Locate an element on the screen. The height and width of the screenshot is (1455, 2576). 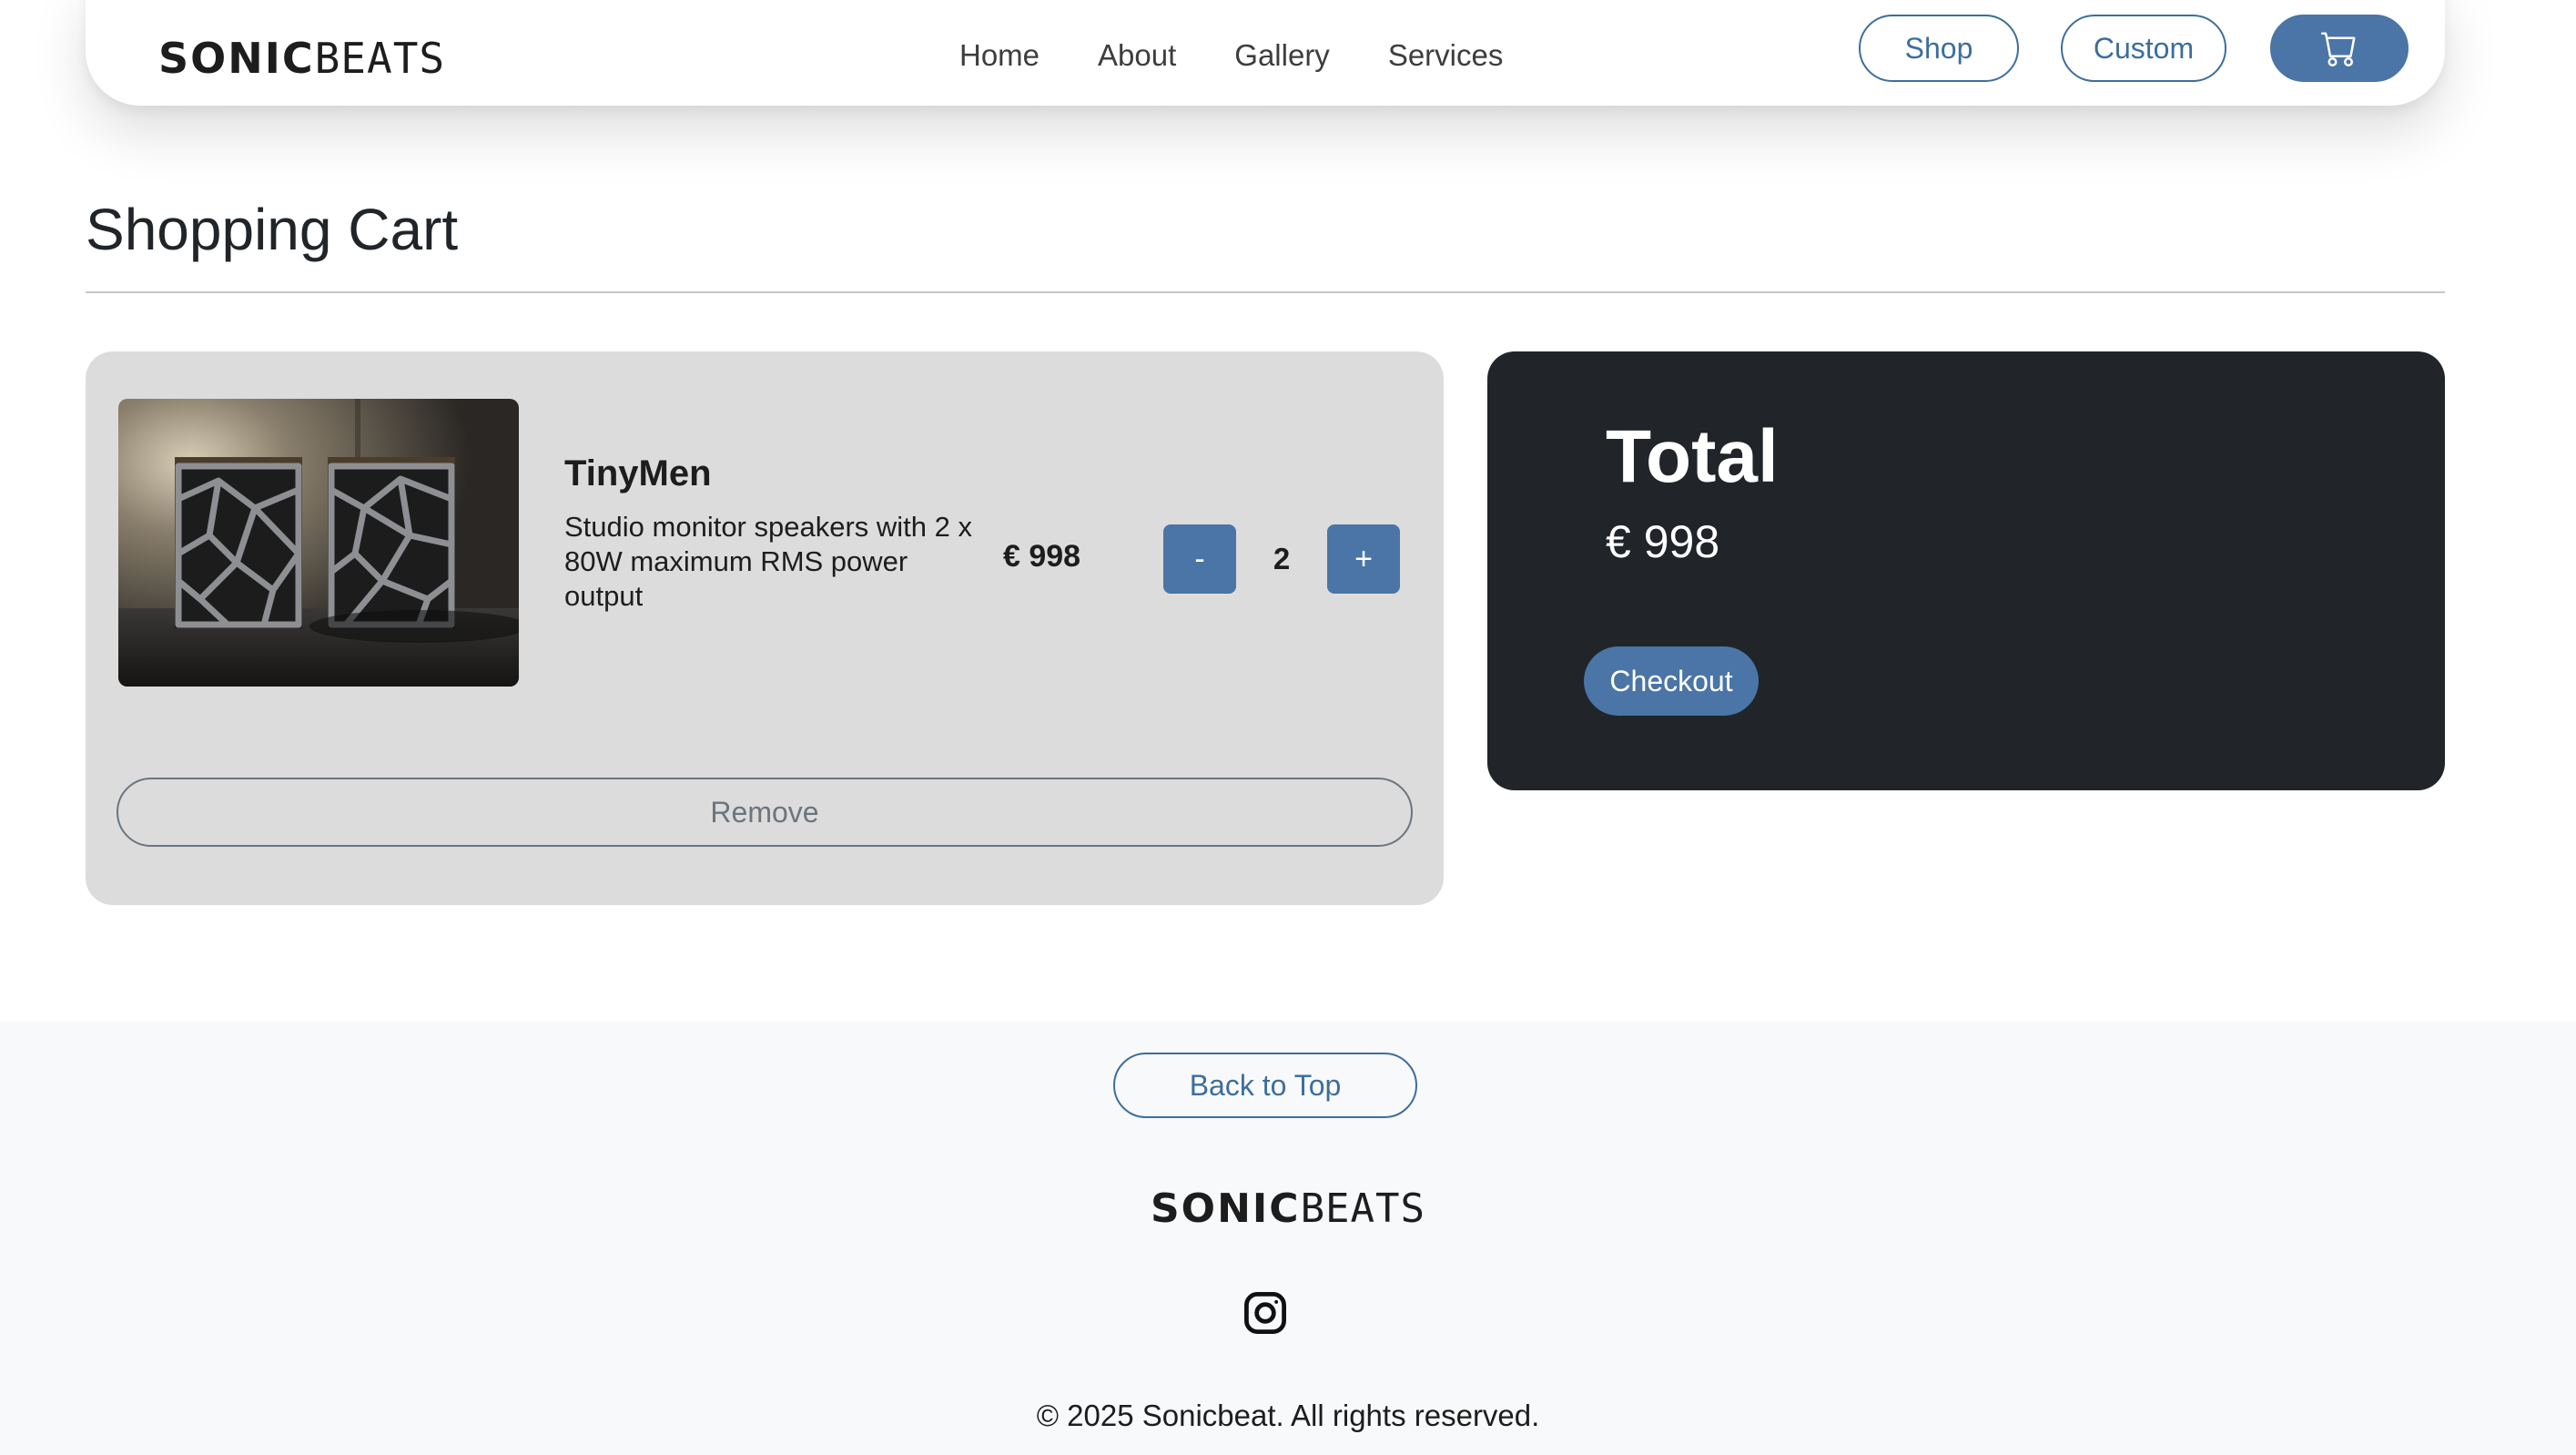
shop-button: Shop is located at coordinates (1939, 49).